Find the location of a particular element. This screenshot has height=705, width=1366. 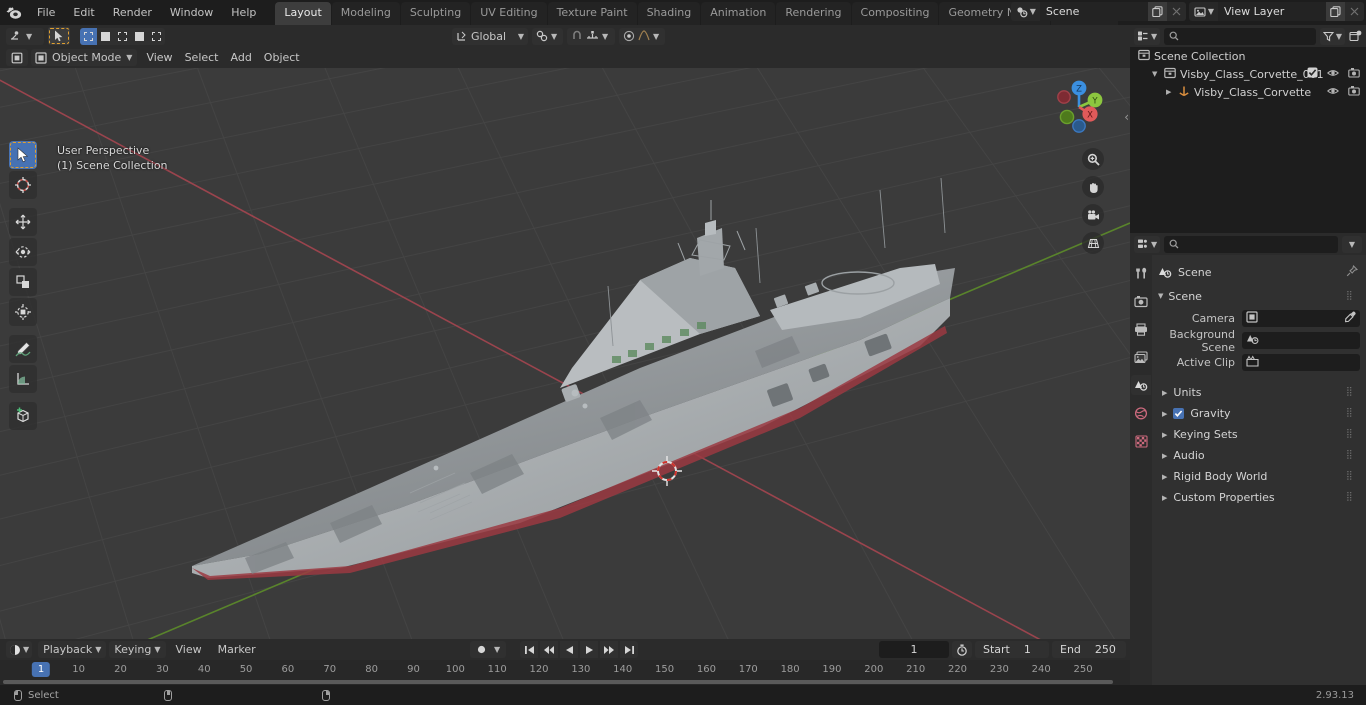

zoom-icon is located at coordinates (1093, 159).